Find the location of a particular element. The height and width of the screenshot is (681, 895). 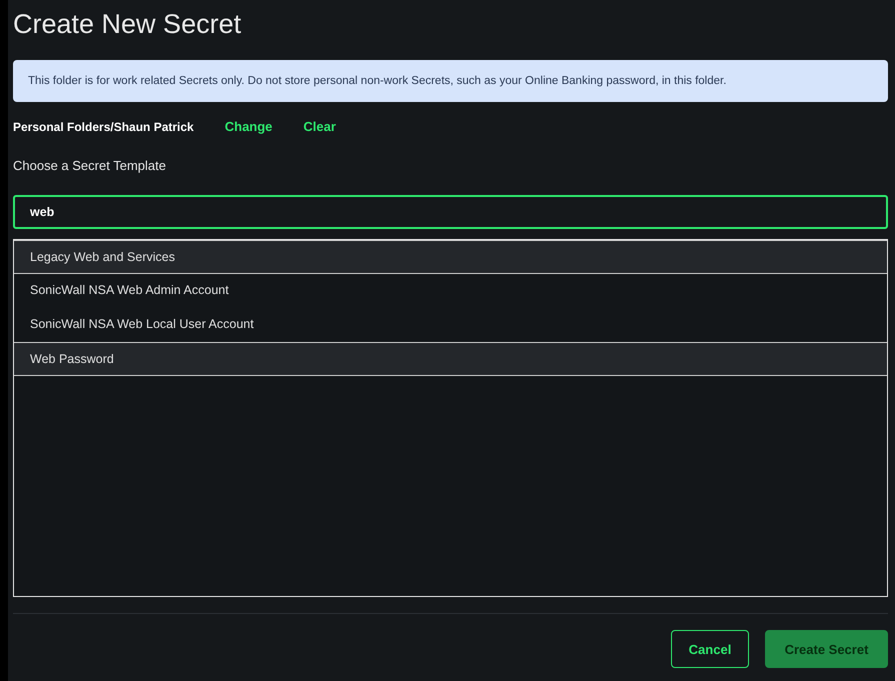

folder-path: Personal Folders/Shaun Patrick is located at coordinates (103, 127).